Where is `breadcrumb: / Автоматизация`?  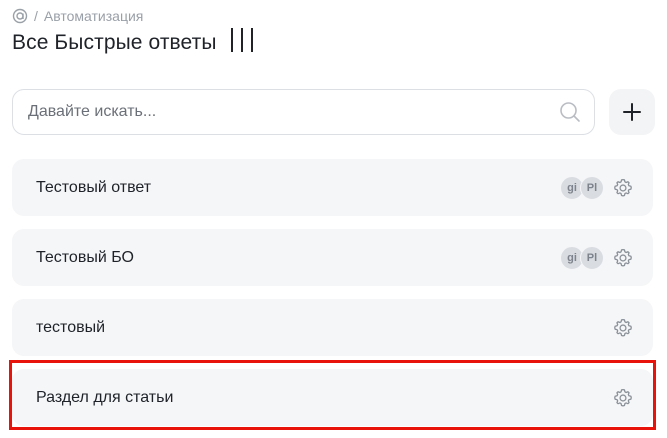
breadcrumb: / Автоматизация is located at coordinates (77, 16).